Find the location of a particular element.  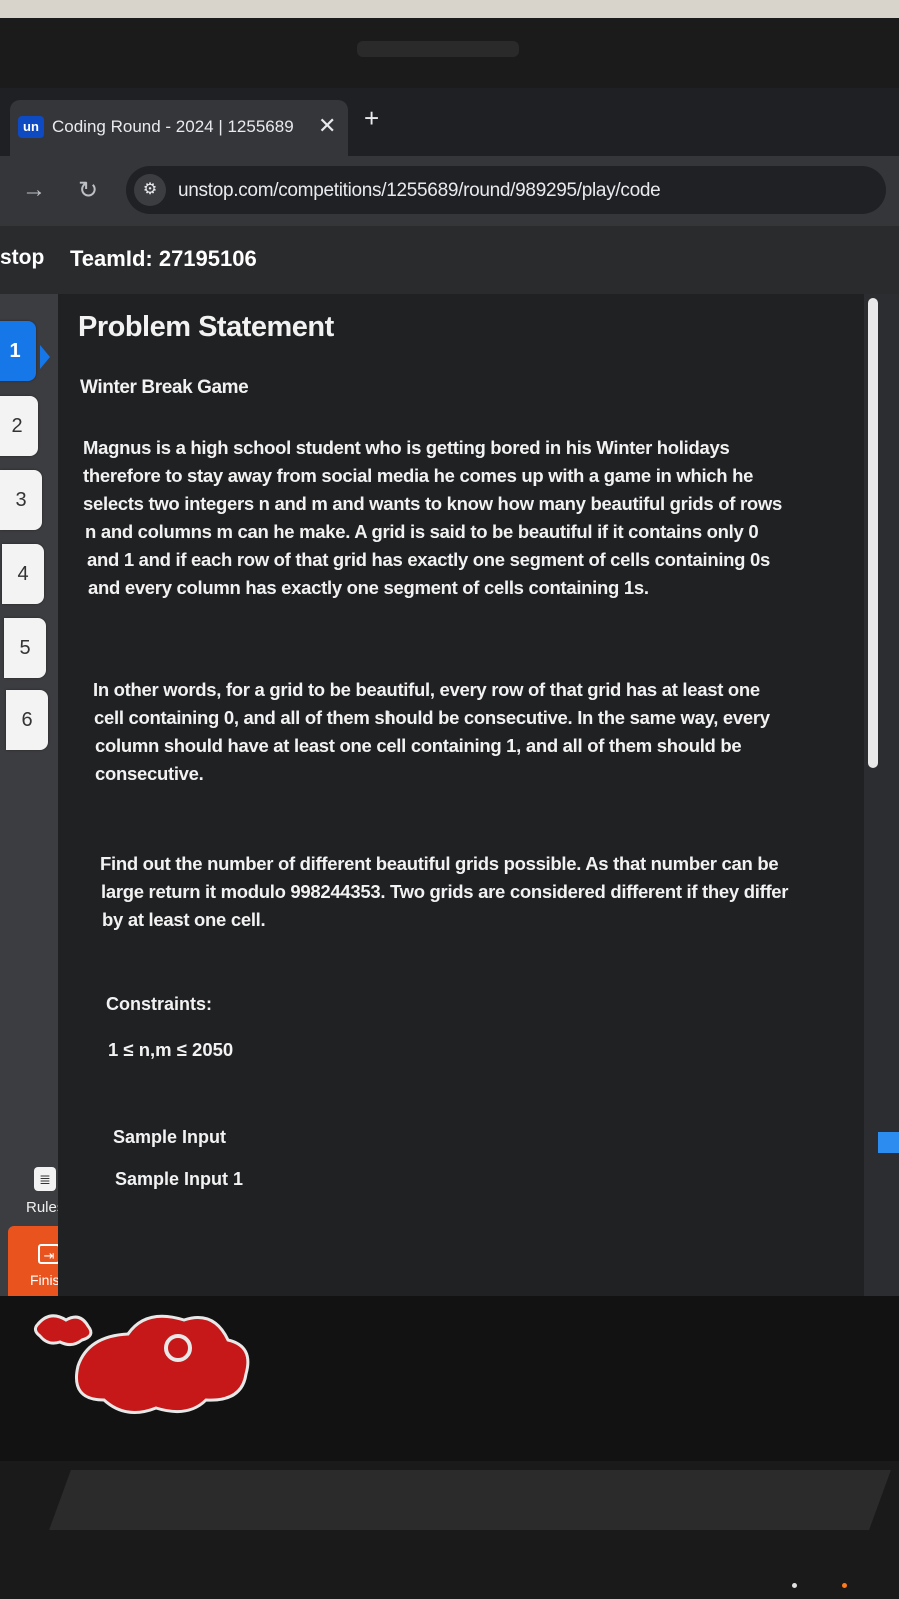

monitor-top-bezel is located at coordinates (449, 53).